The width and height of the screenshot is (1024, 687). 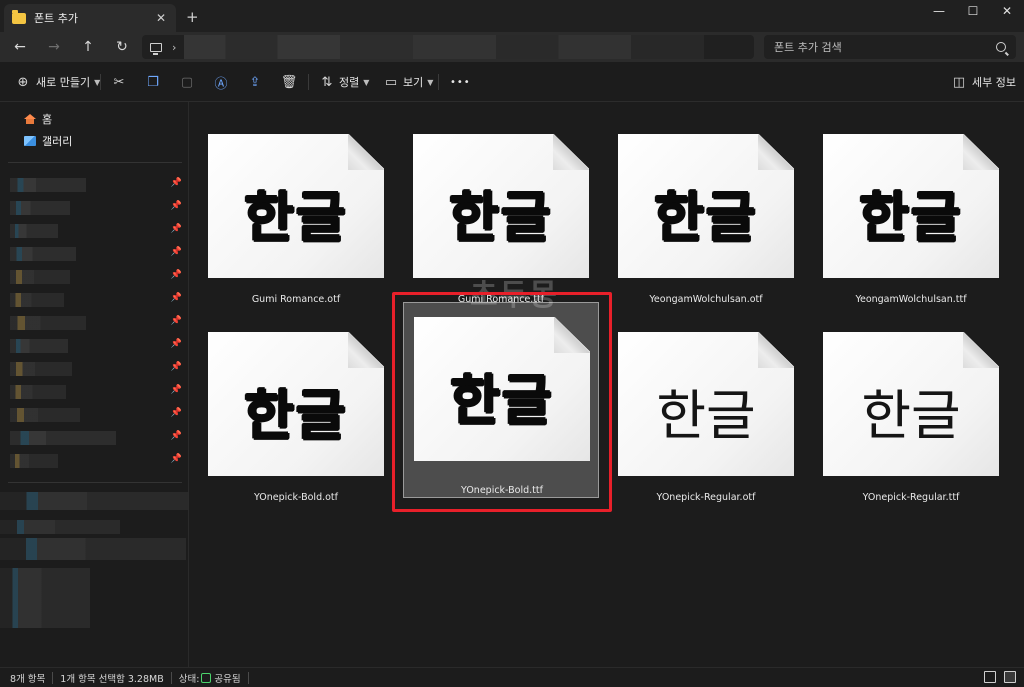 What do you see at coordinates (192, 17) in the screenshot?
I see `new-tab-icon: +` at bounding box center [192, 17].